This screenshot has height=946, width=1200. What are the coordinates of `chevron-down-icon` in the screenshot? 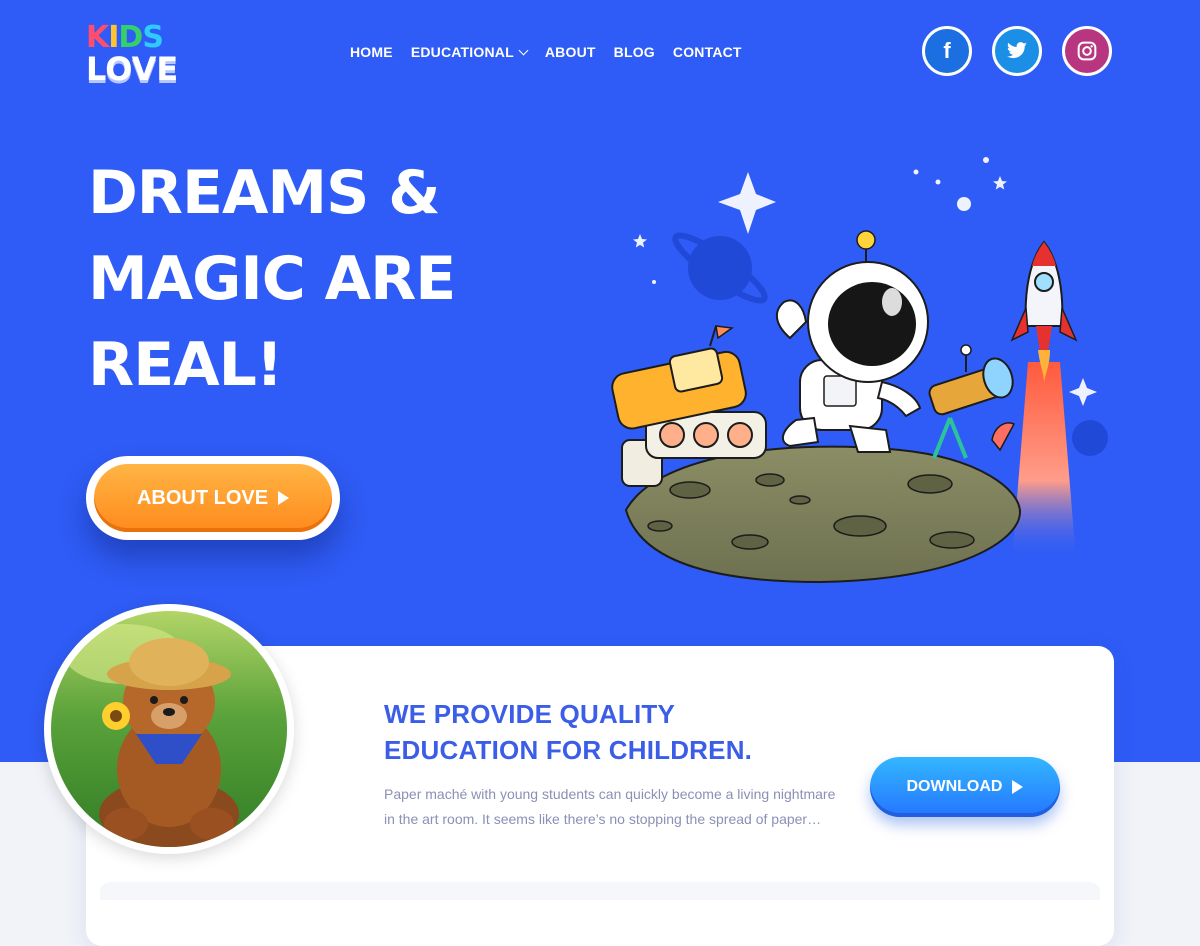 It's located at (523, 50).